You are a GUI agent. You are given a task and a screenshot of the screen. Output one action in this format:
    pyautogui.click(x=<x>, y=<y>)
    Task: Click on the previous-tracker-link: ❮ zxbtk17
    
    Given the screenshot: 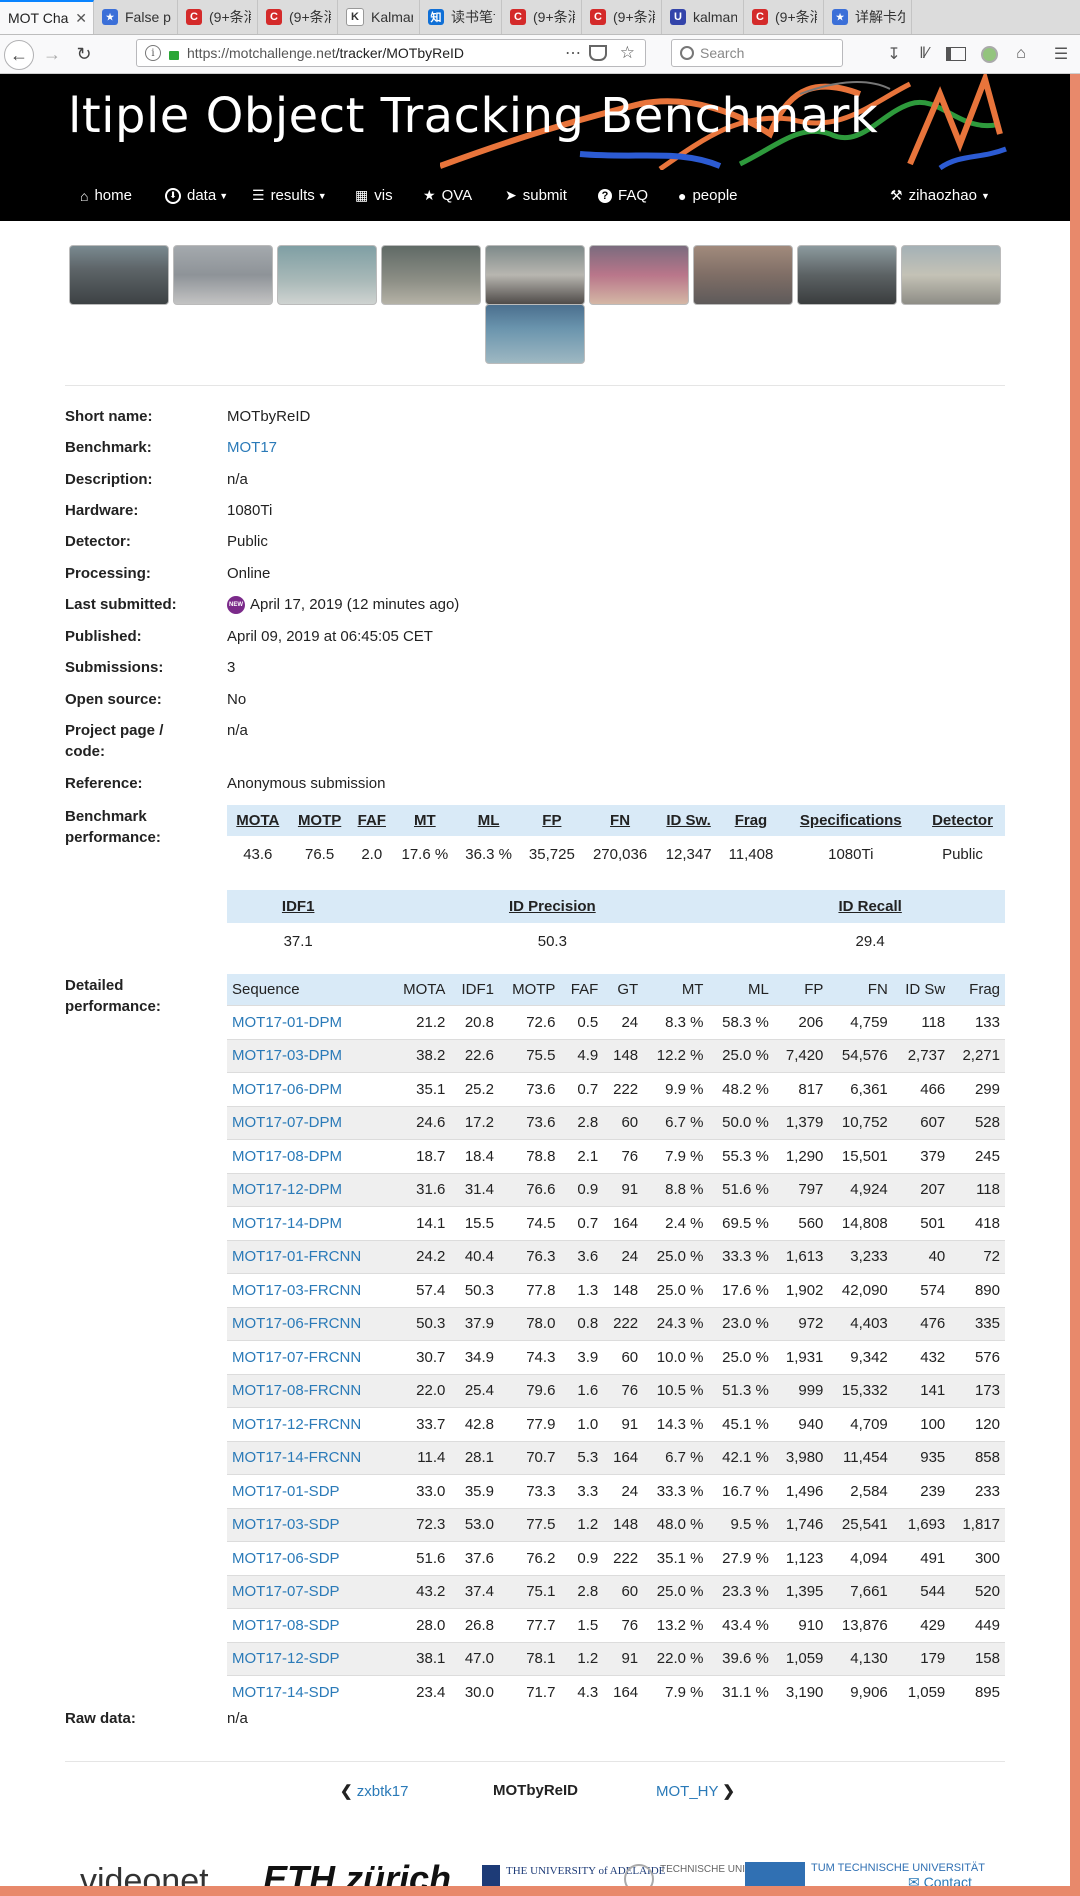 What is the action you would take?
    pyautogui.click(x=374, y=1791)
    